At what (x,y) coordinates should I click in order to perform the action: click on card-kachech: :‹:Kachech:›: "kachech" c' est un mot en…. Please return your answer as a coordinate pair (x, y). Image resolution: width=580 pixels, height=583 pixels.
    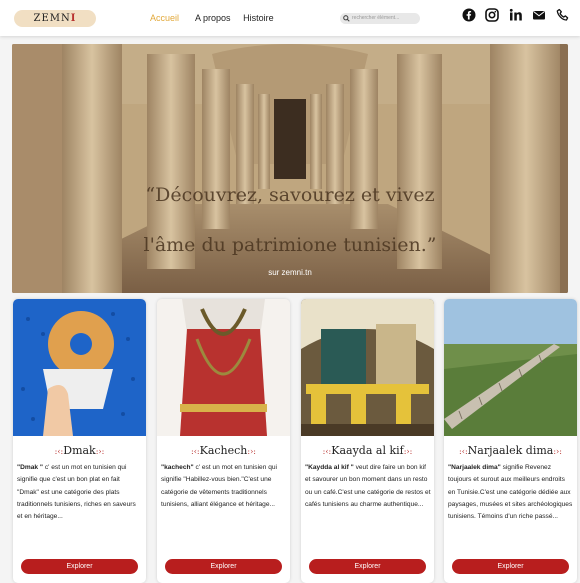
    Looking at the image, I should click on (223, 441).